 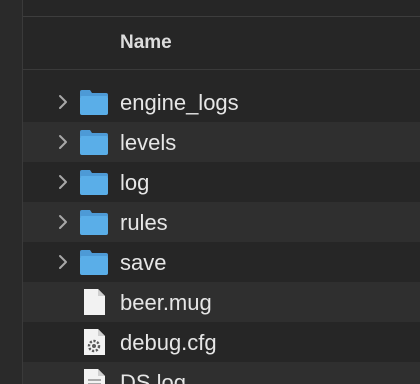 I want to click on list-item: levels, so click(x=221, y=142).